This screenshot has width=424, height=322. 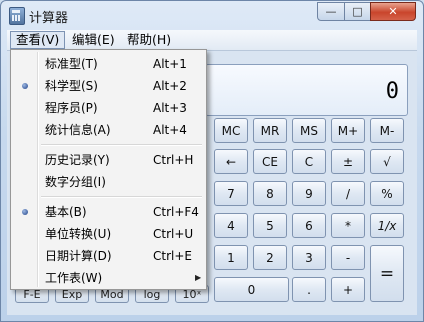 I want to click on mc-button: MC, so click(x=231, y=130).